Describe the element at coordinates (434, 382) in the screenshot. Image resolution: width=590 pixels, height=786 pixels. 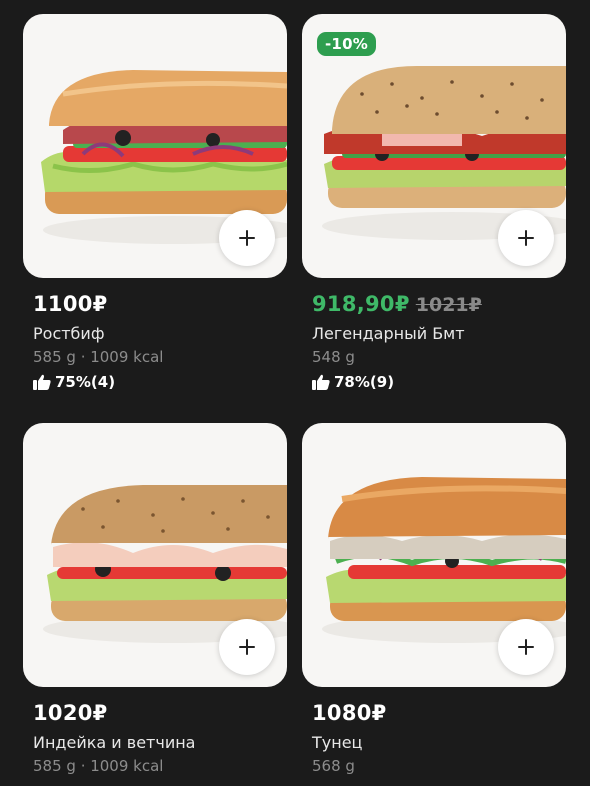
I see `rating: 78%(9)` at that location.